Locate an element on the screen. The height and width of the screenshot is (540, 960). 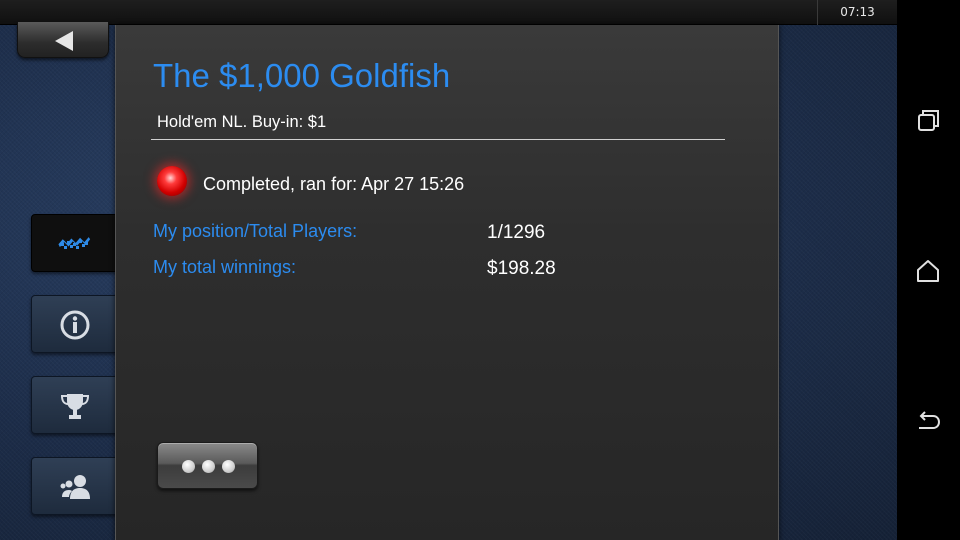
trophy-icon is located at coordinates (75, 406).